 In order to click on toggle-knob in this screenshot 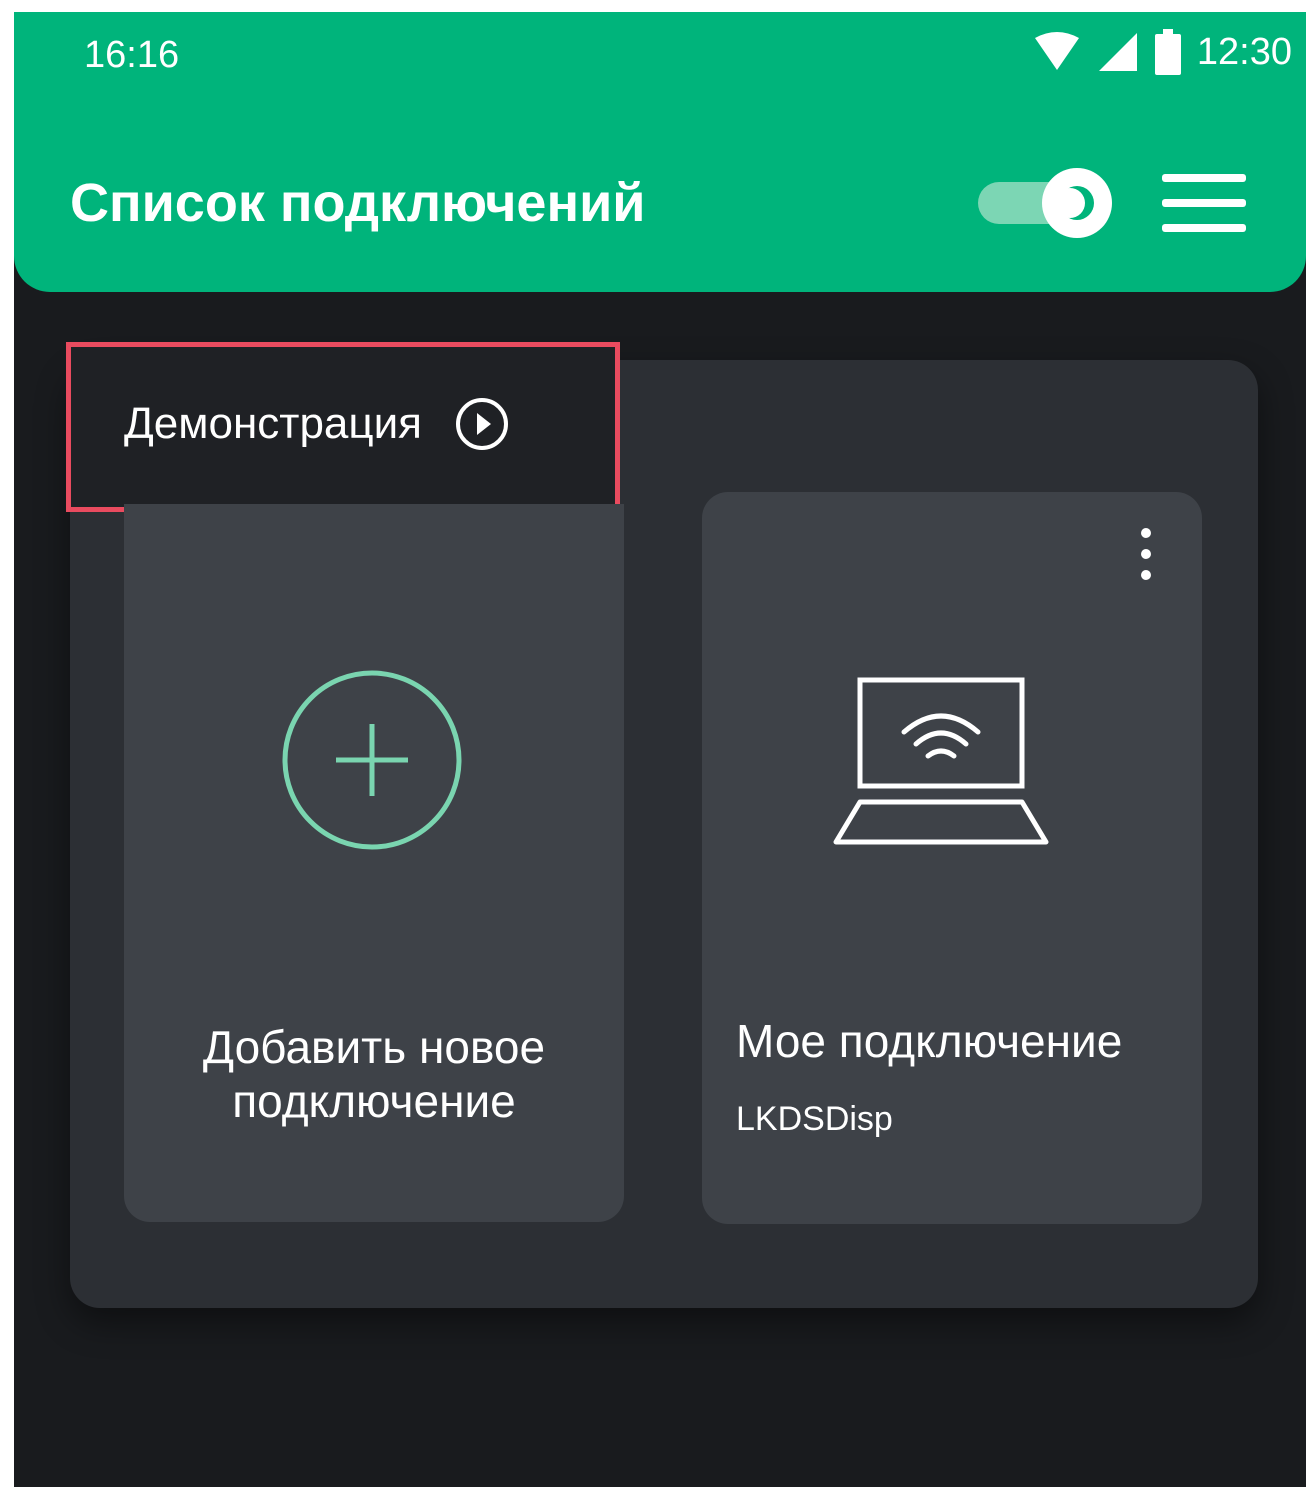, I will do `click(1077, 203)`.